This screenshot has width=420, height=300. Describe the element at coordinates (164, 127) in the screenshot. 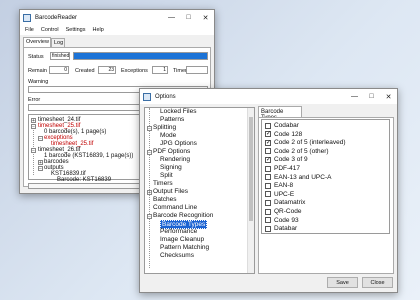

I see `nav-item-splitting: Splitting` at that location.